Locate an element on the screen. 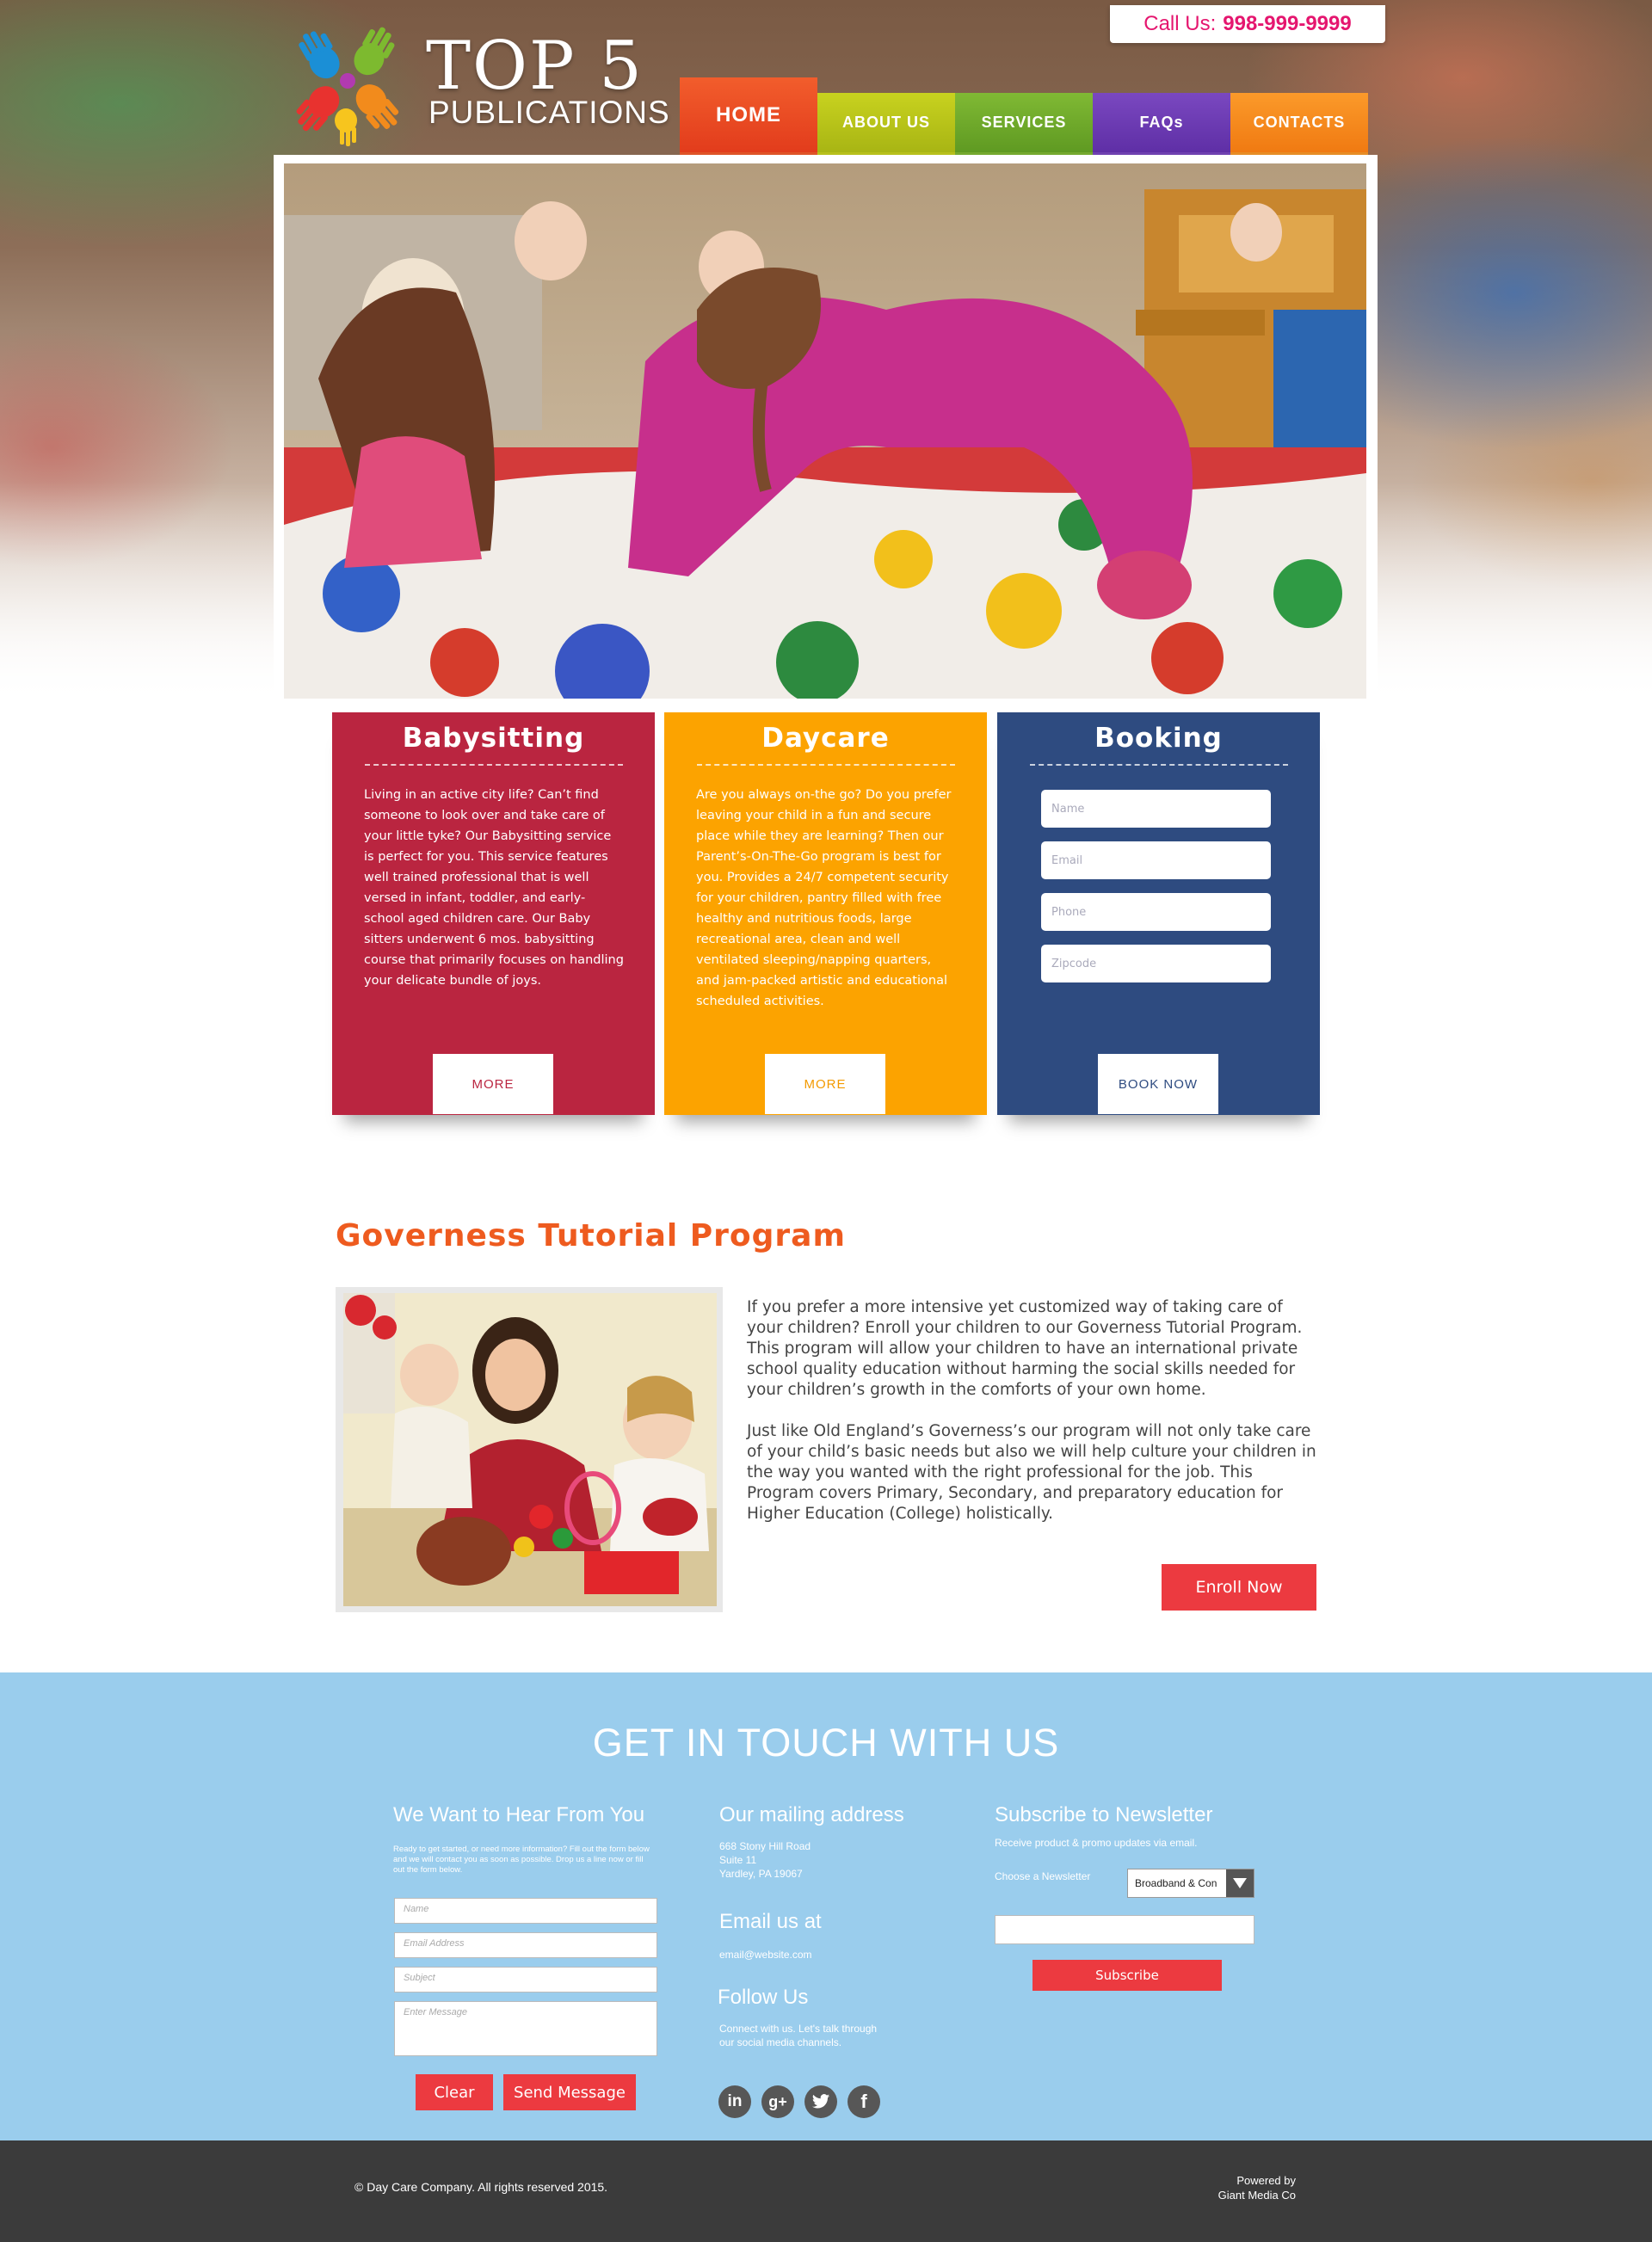 The width and height of the screenshot is (1652, 2242). booking-name-input: Name is located at coordinates (1156, 809).